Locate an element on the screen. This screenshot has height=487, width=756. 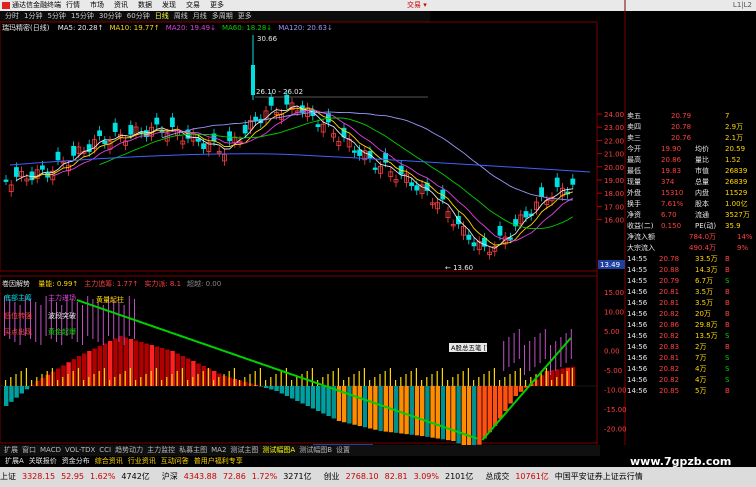
info-strip-item: 关联报价 is located at coordinates (43, 461).